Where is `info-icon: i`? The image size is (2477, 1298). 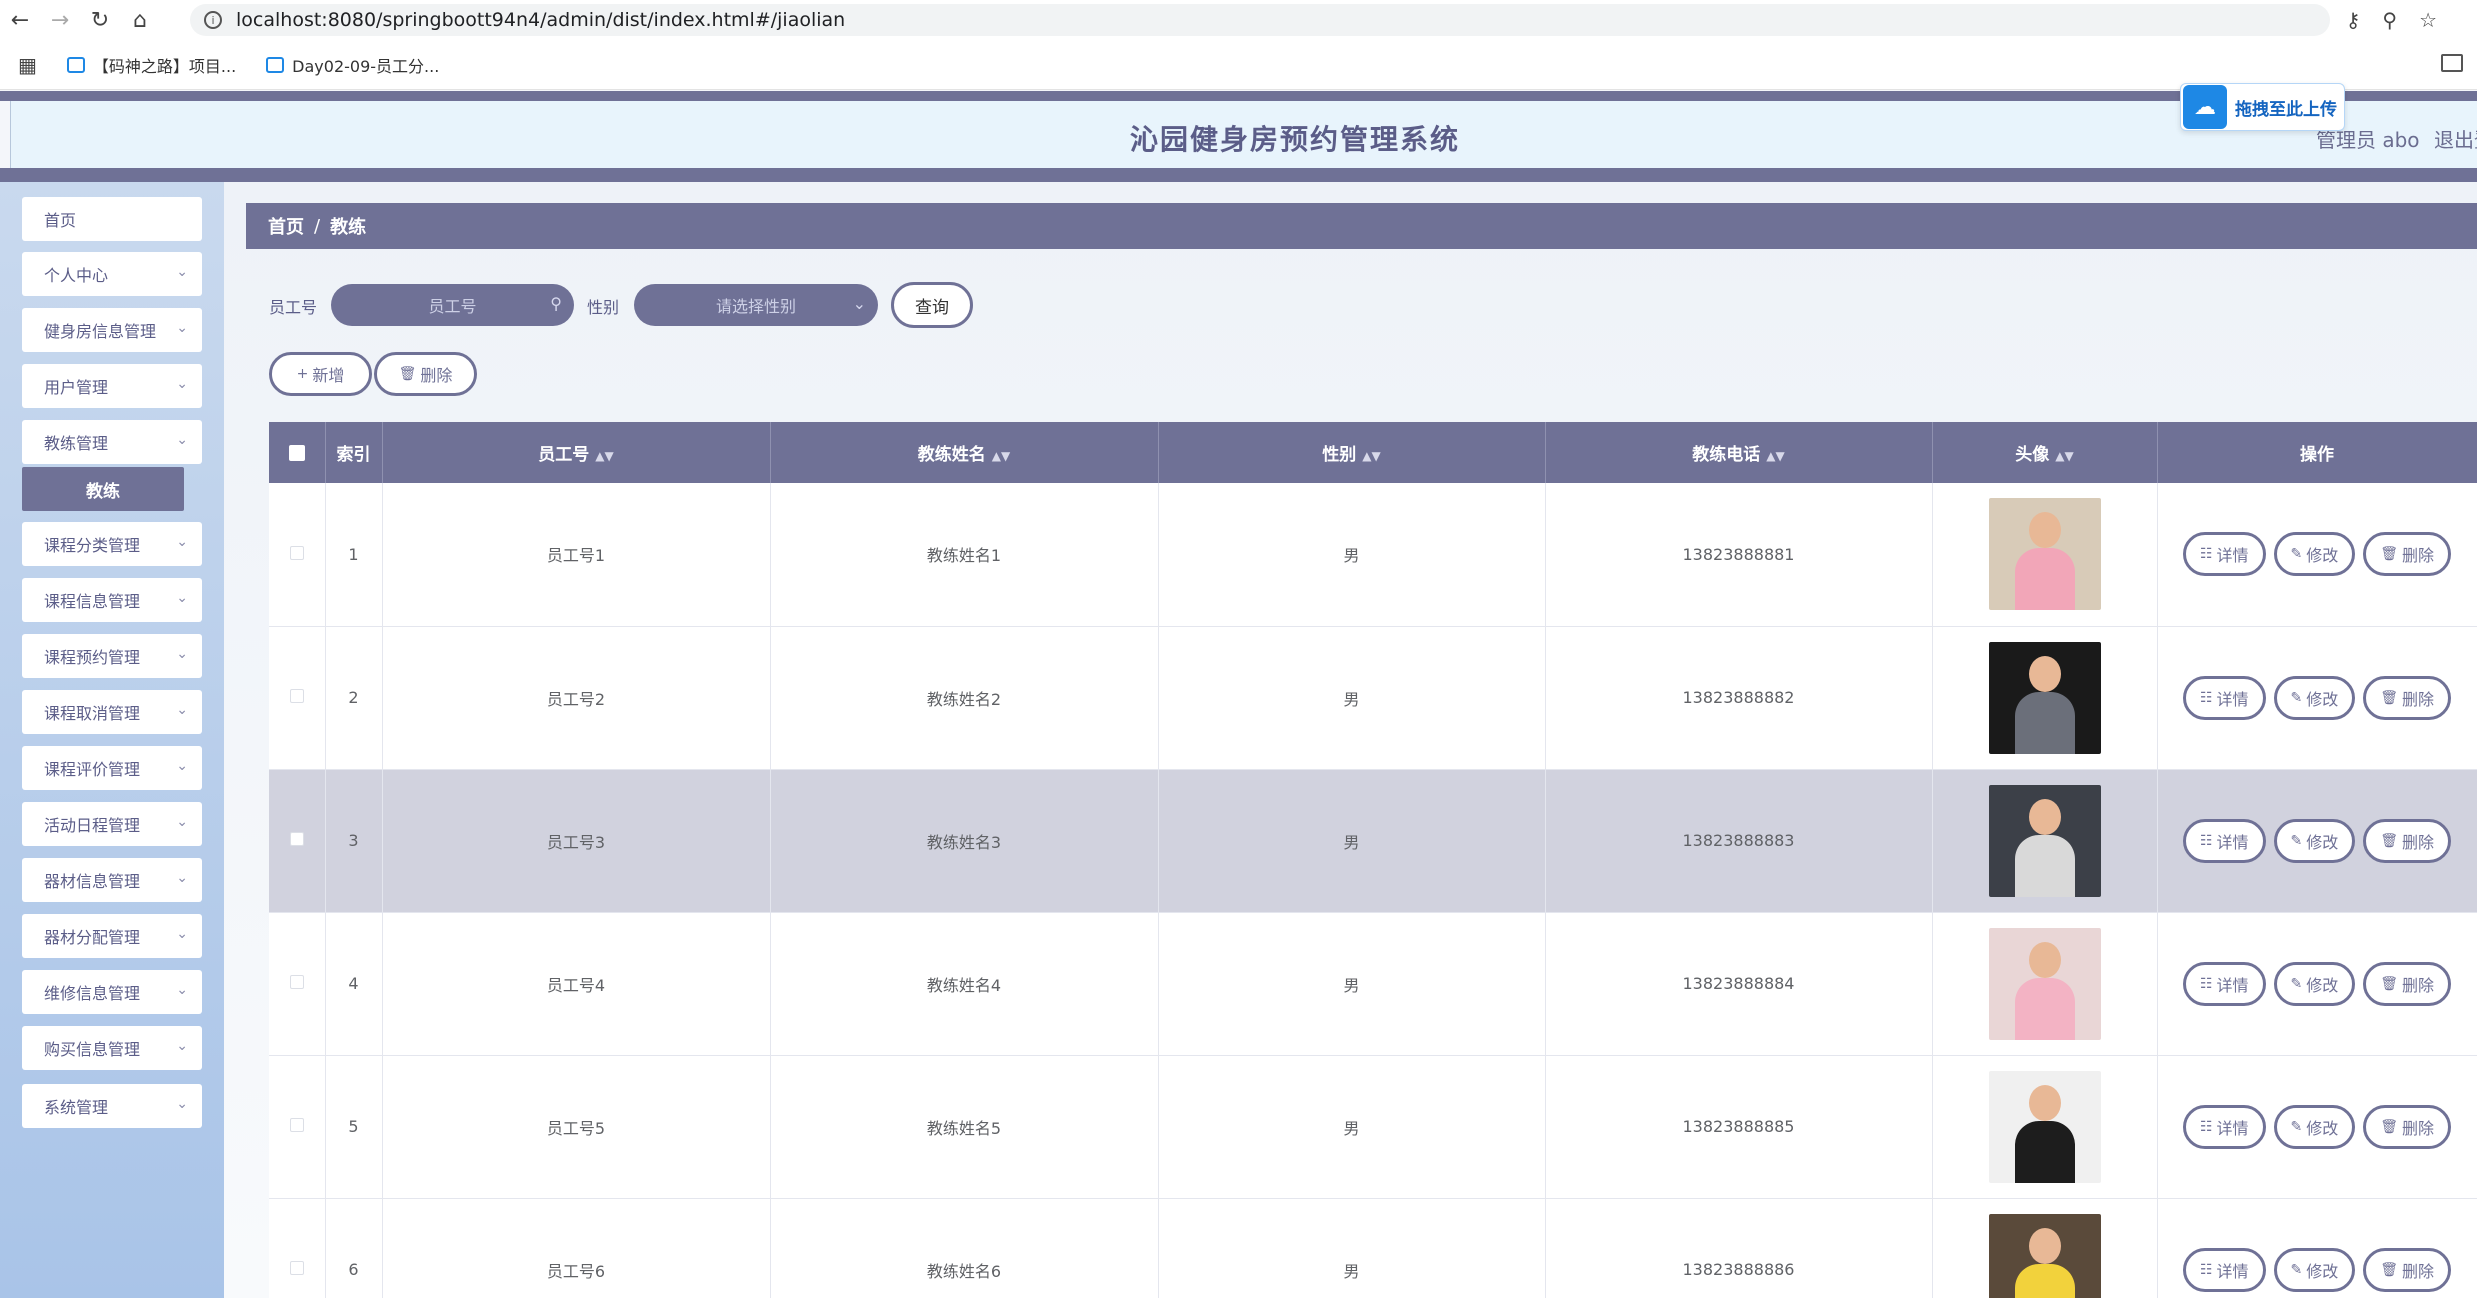
info-icon: i is located at coordinates (213, 20).